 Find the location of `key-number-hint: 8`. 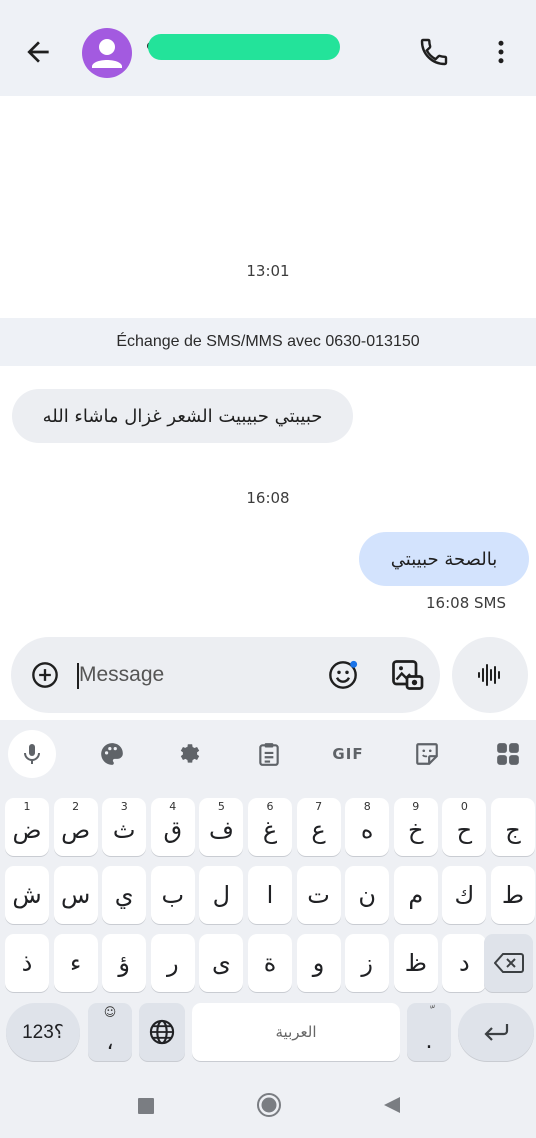

key-number-hint: 8 is located at coordinates (367, 806).